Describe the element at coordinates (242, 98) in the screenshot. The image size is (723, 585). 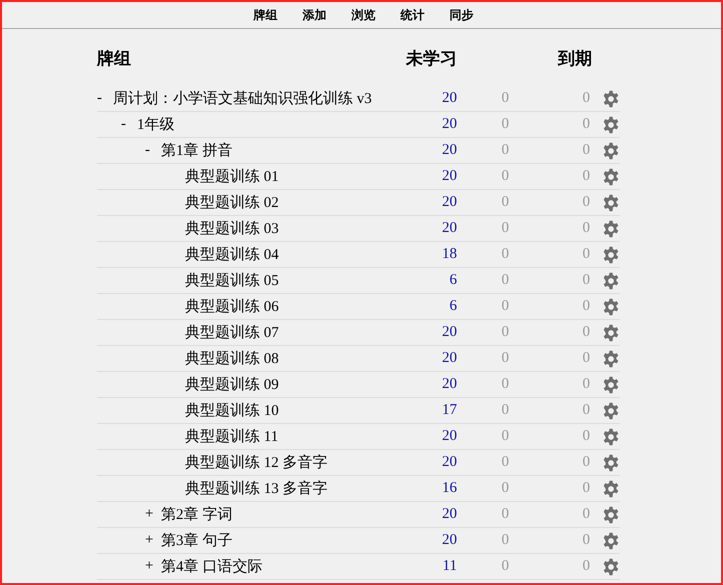
I see `deck-name: 周计划：小学语文基础知识强化训练 v3` at that location.